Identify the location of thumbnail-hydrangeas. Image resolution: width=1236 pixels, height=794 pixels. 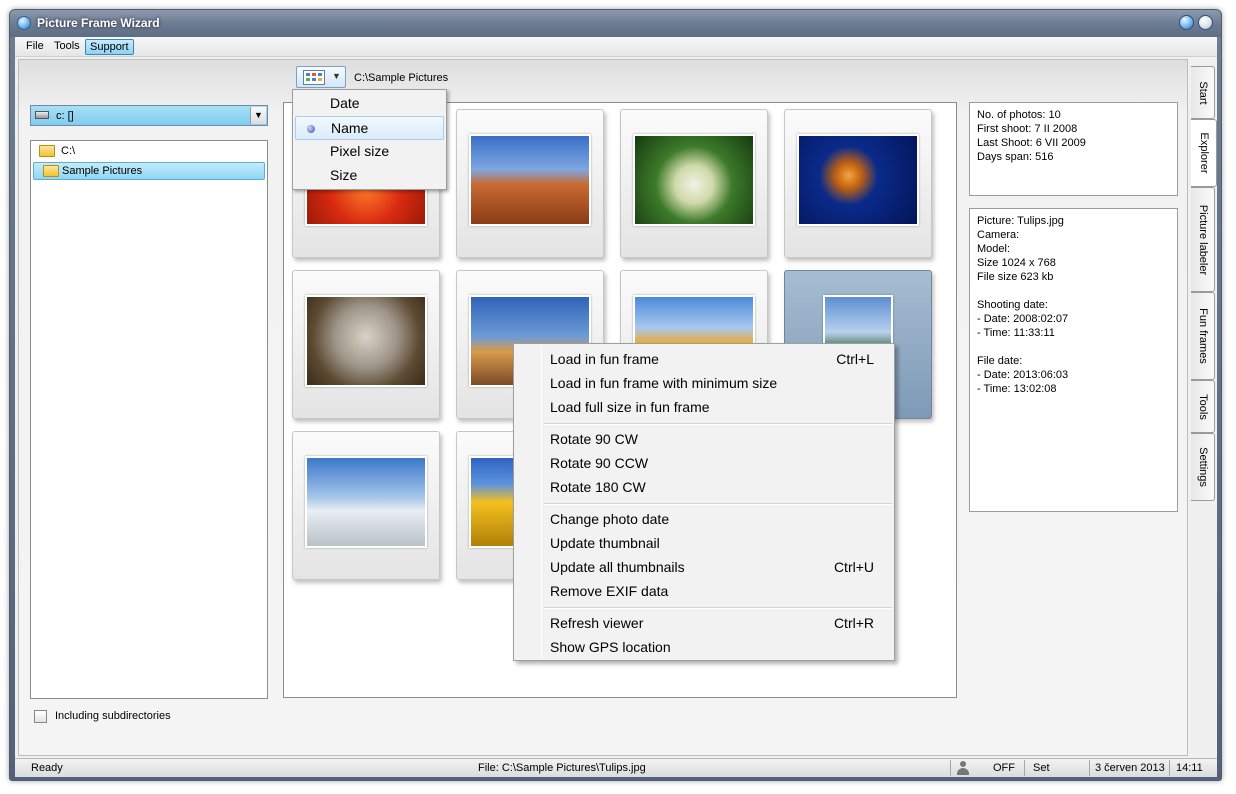
(694, 183).